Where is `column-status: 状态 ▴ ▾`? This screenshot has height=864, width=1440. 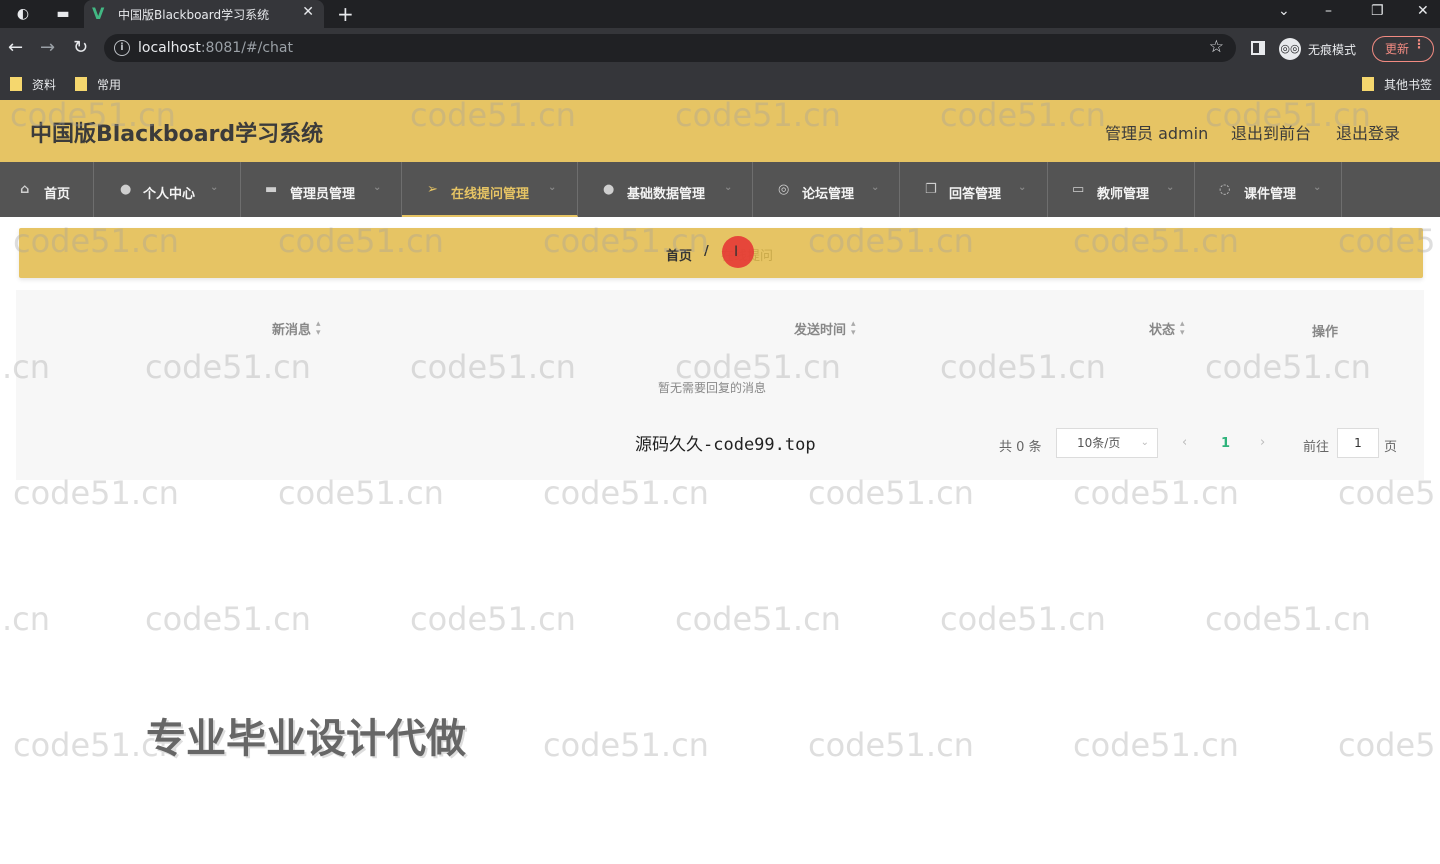 column-status: 状态 ▴ ▾ is located at coordinates (1167, 329).